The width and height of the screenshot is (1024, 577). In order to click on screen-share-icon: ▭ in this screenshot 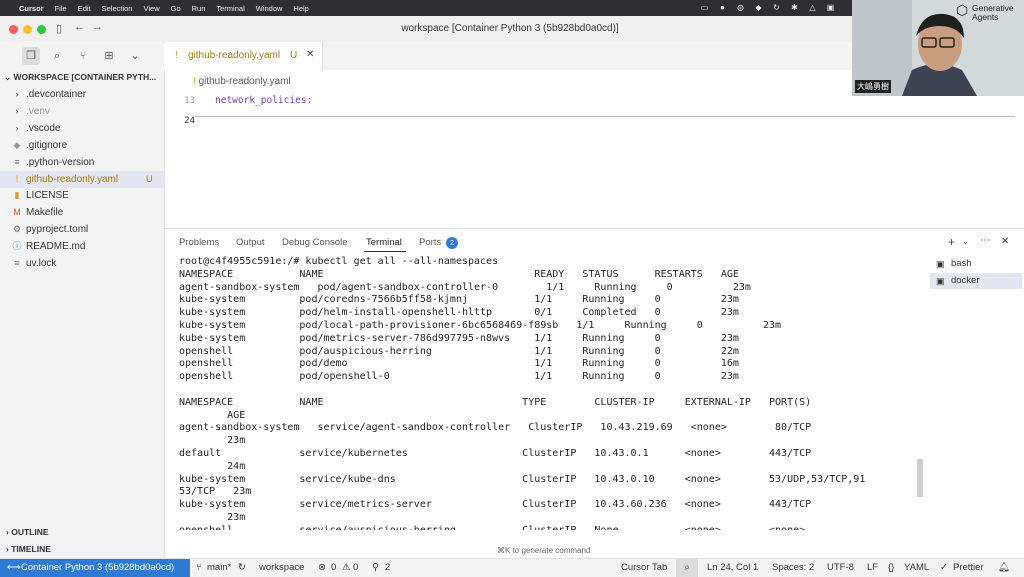, I will do `click(704, 7)`.